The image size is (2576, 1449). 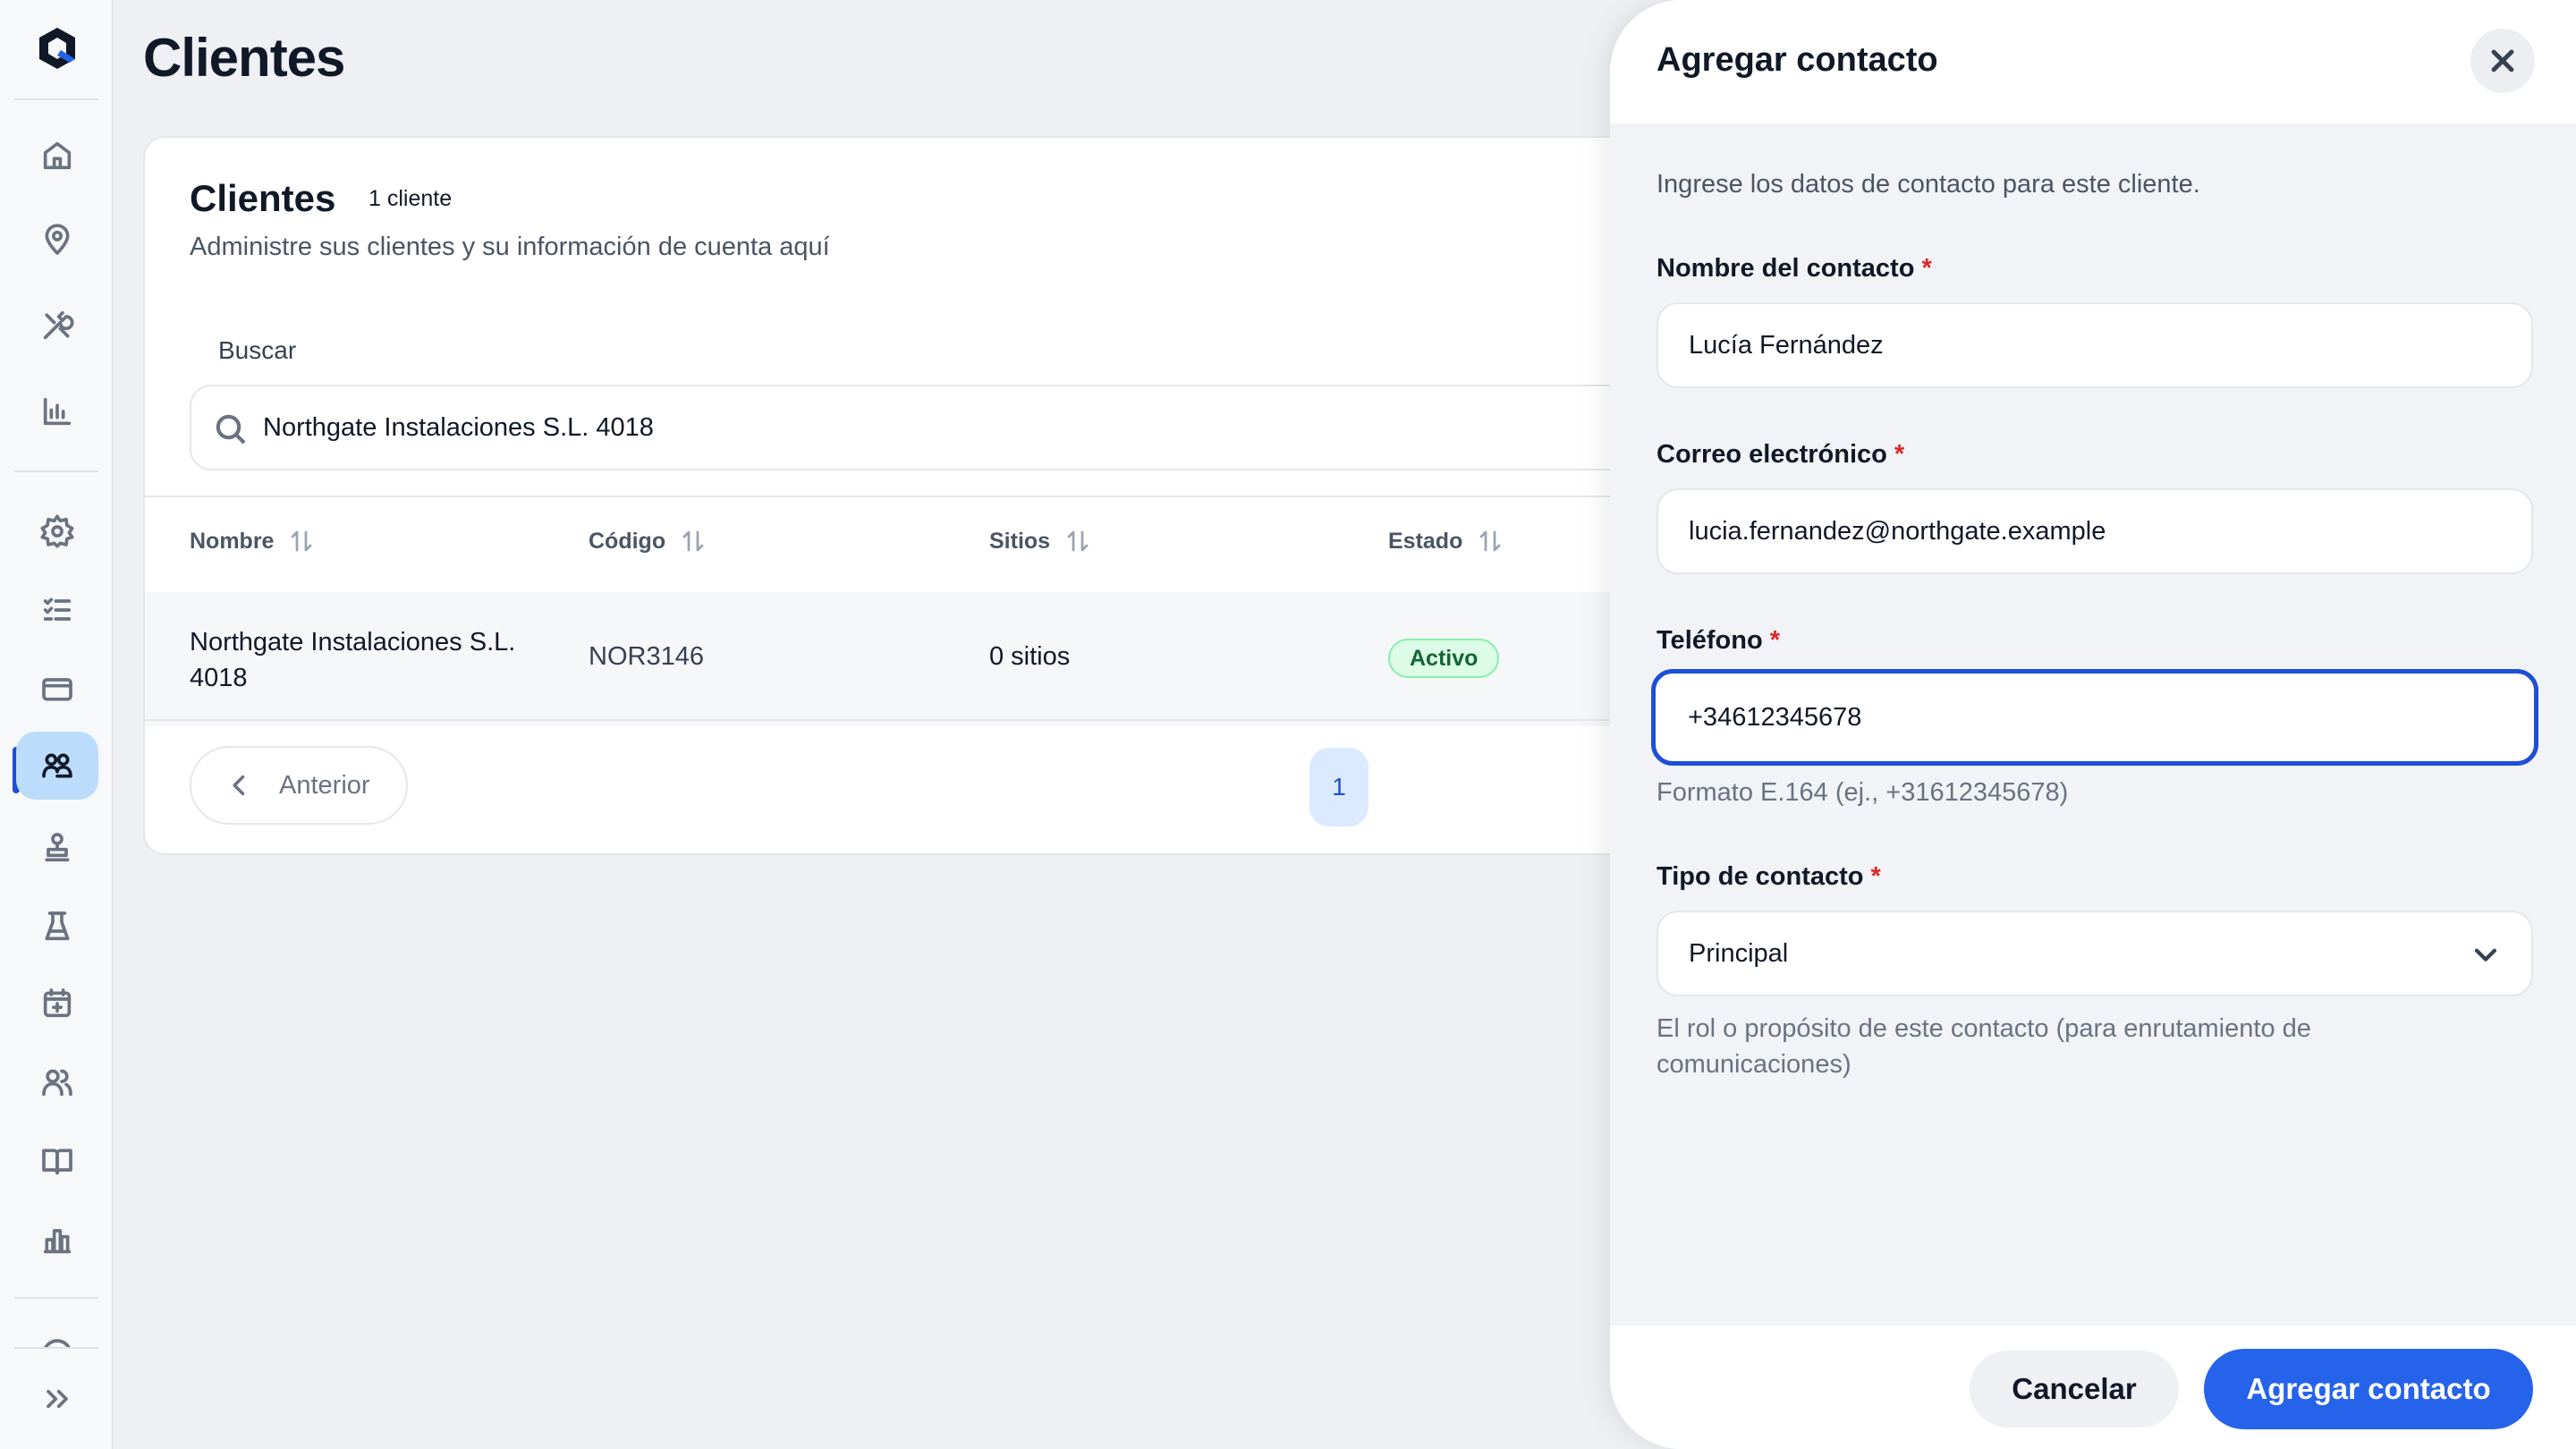 I want to click on users-icon, so click(x=57, y=1082).